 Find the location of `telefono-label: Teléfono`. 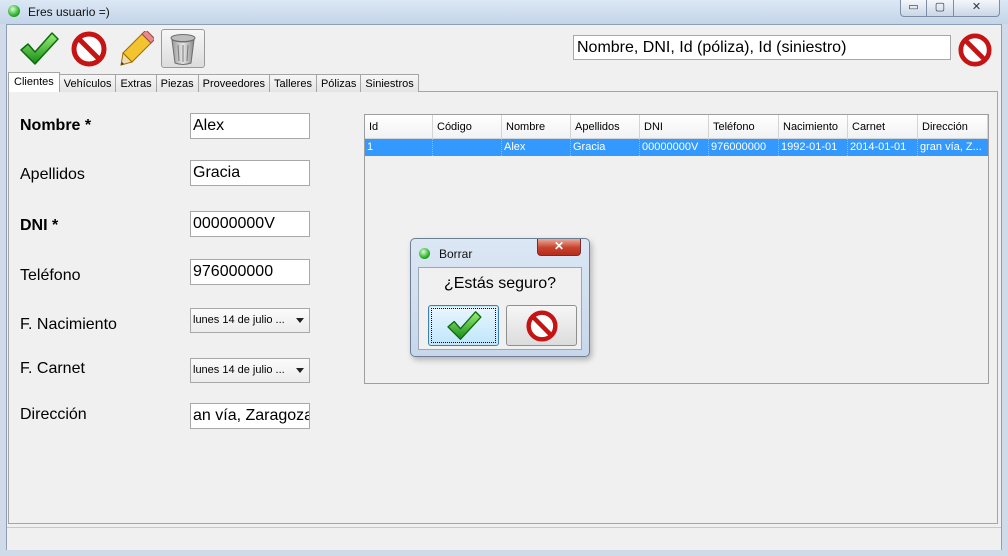

telefono-label: Teléfono is located at coordinates (50, 275).